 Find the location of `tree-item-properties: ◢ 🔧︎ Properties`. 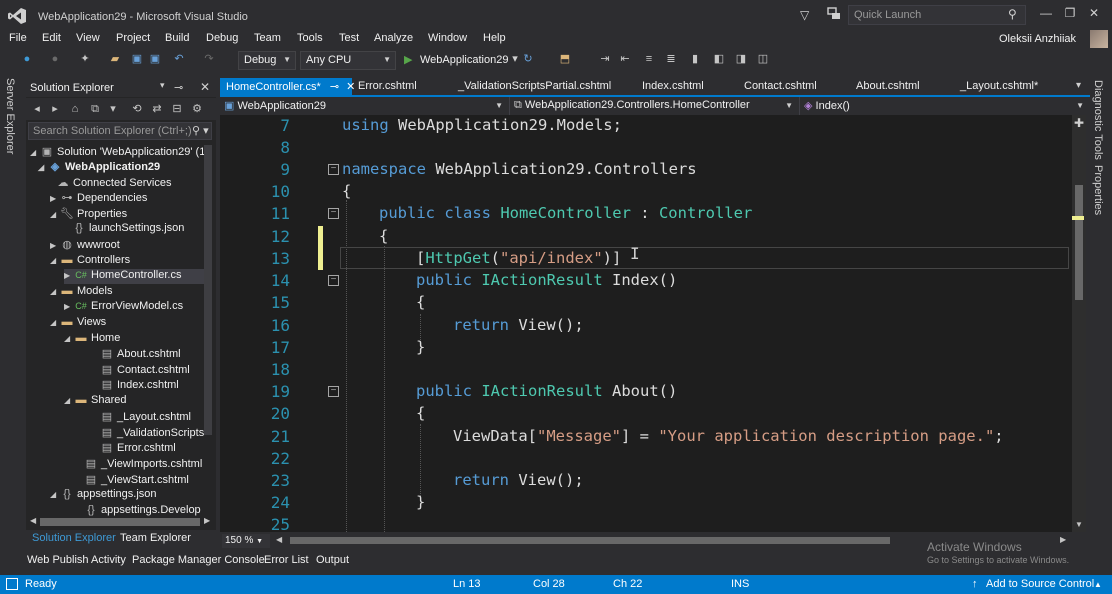

tree-item-properties: ◢ 🔧︎ Properties is located at coordinates (88, 214).